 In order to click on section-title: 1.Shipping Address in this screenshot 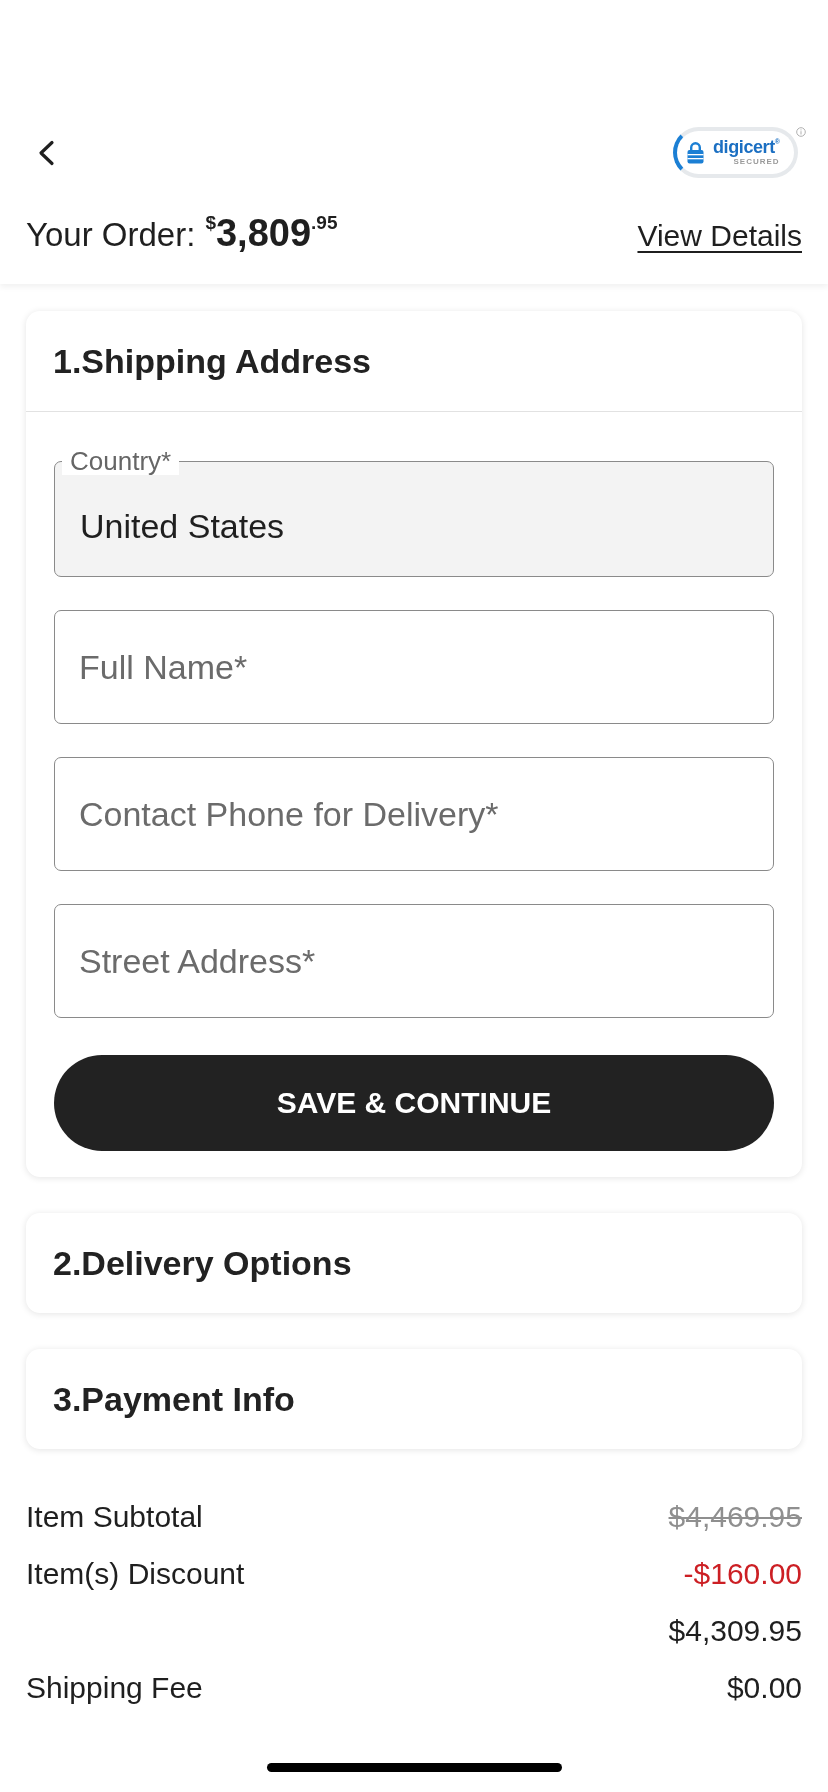, I will do `click(212, 361)`.